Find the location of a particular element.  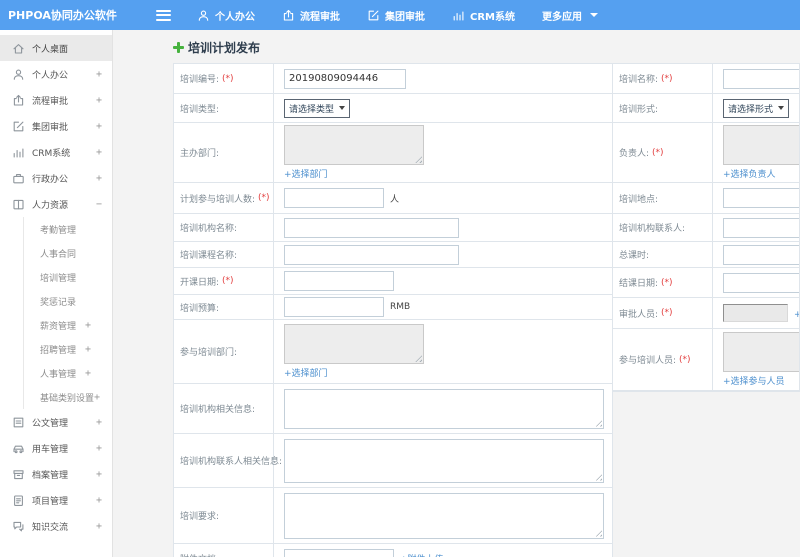

sidebar-item-admin-office: 行政办公 + is located at coordinates (56, 178).